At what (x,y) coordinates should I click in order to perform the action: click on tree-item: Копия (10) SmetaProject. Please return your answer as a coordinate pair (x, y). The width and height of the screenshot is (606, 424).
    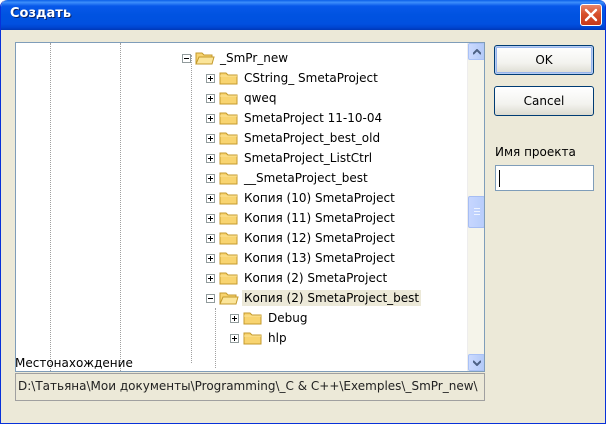
    Looking at the image, I should click on (301, 198).